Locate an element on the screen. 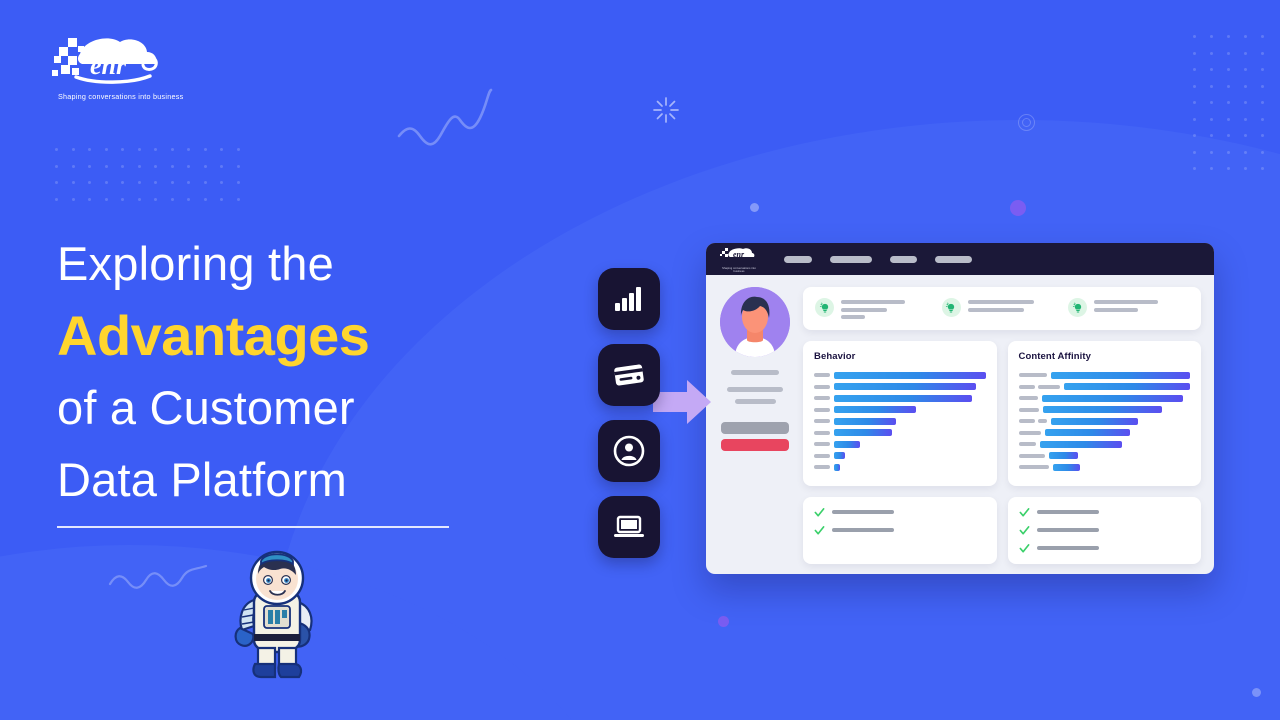 The image size is (1280, 720). brand-logo: enr Shaping conversations into business is located at coordinates (140, 66).